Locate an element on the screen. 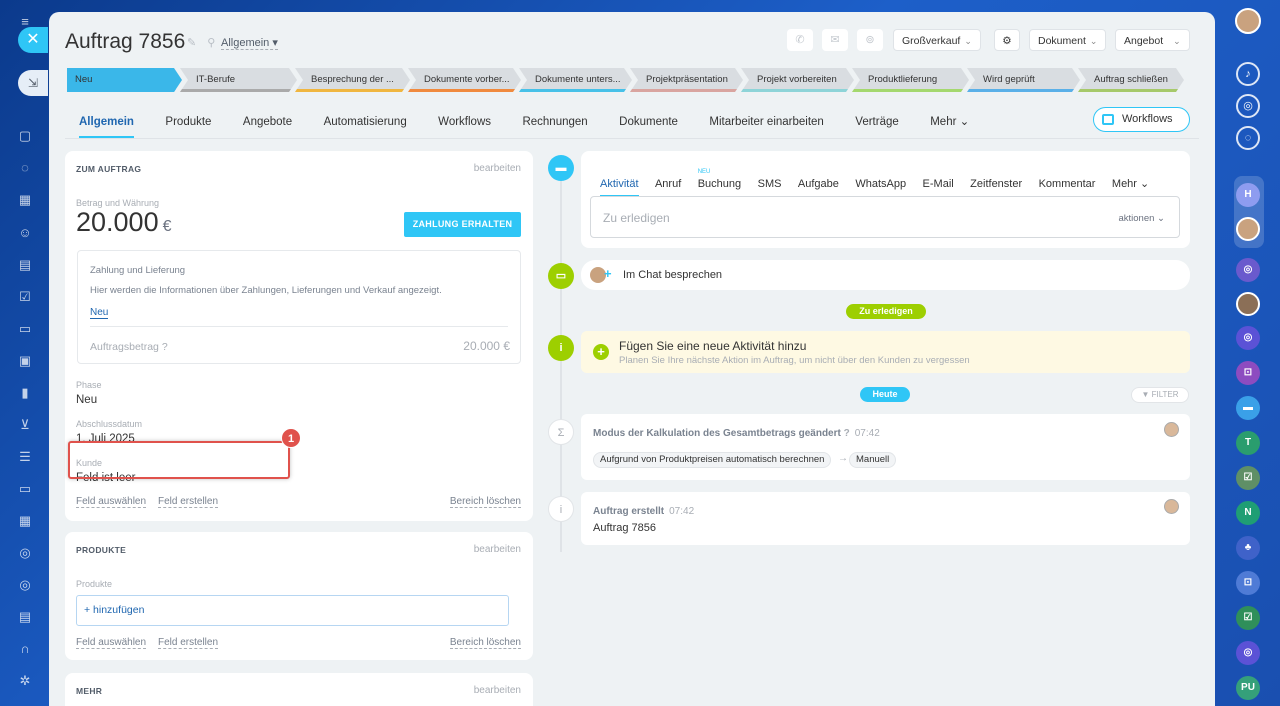 The image size is (1280, 706). minimize-slider-button: ⇲ is located at coordinates (33, 83).